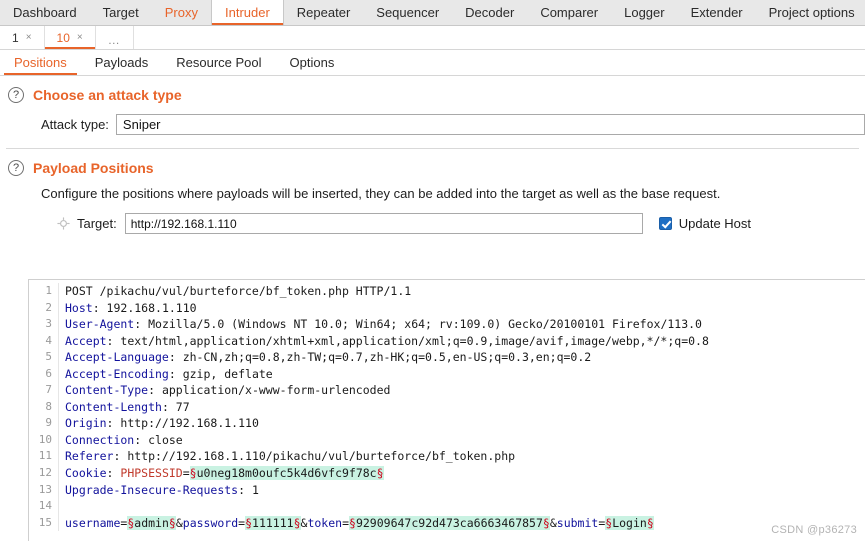 The image size is (865, 541). Describe the element at coordinates (44, 324) in the screenshot. I see `line-number: 3` at that location.